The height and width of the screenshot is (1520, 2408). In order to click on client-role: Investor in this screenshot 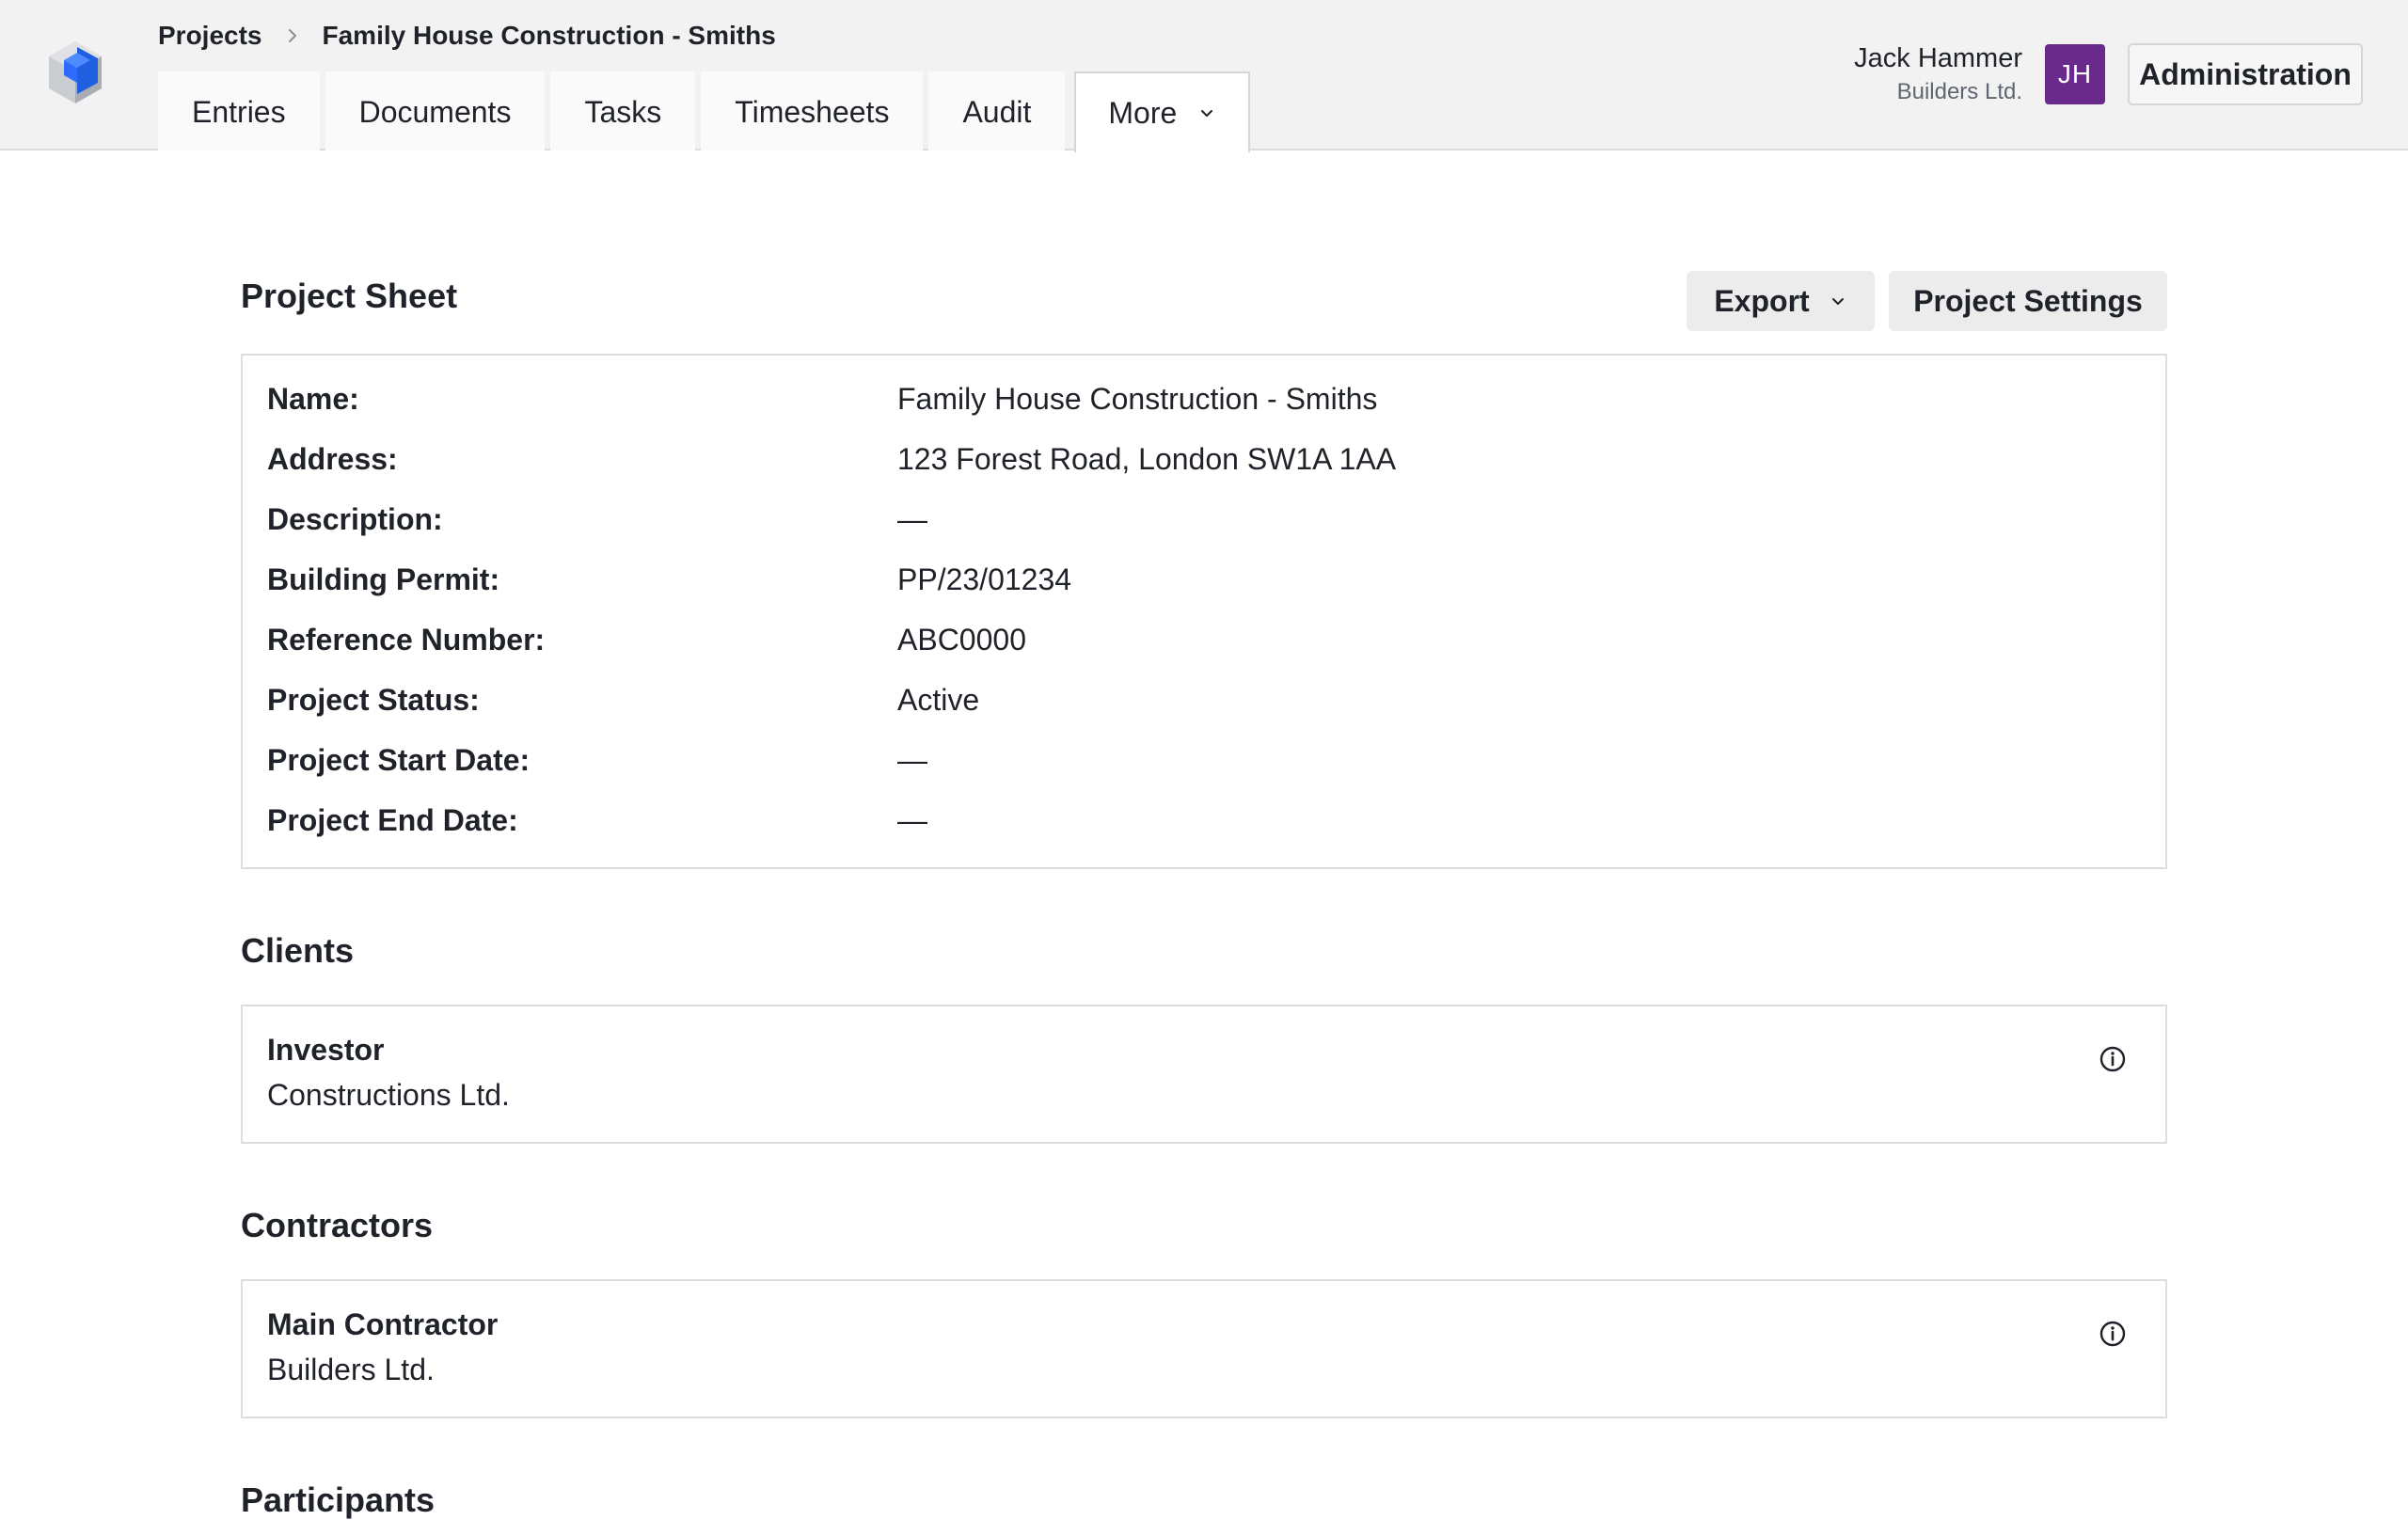, I will do `click(326, 1050)`.